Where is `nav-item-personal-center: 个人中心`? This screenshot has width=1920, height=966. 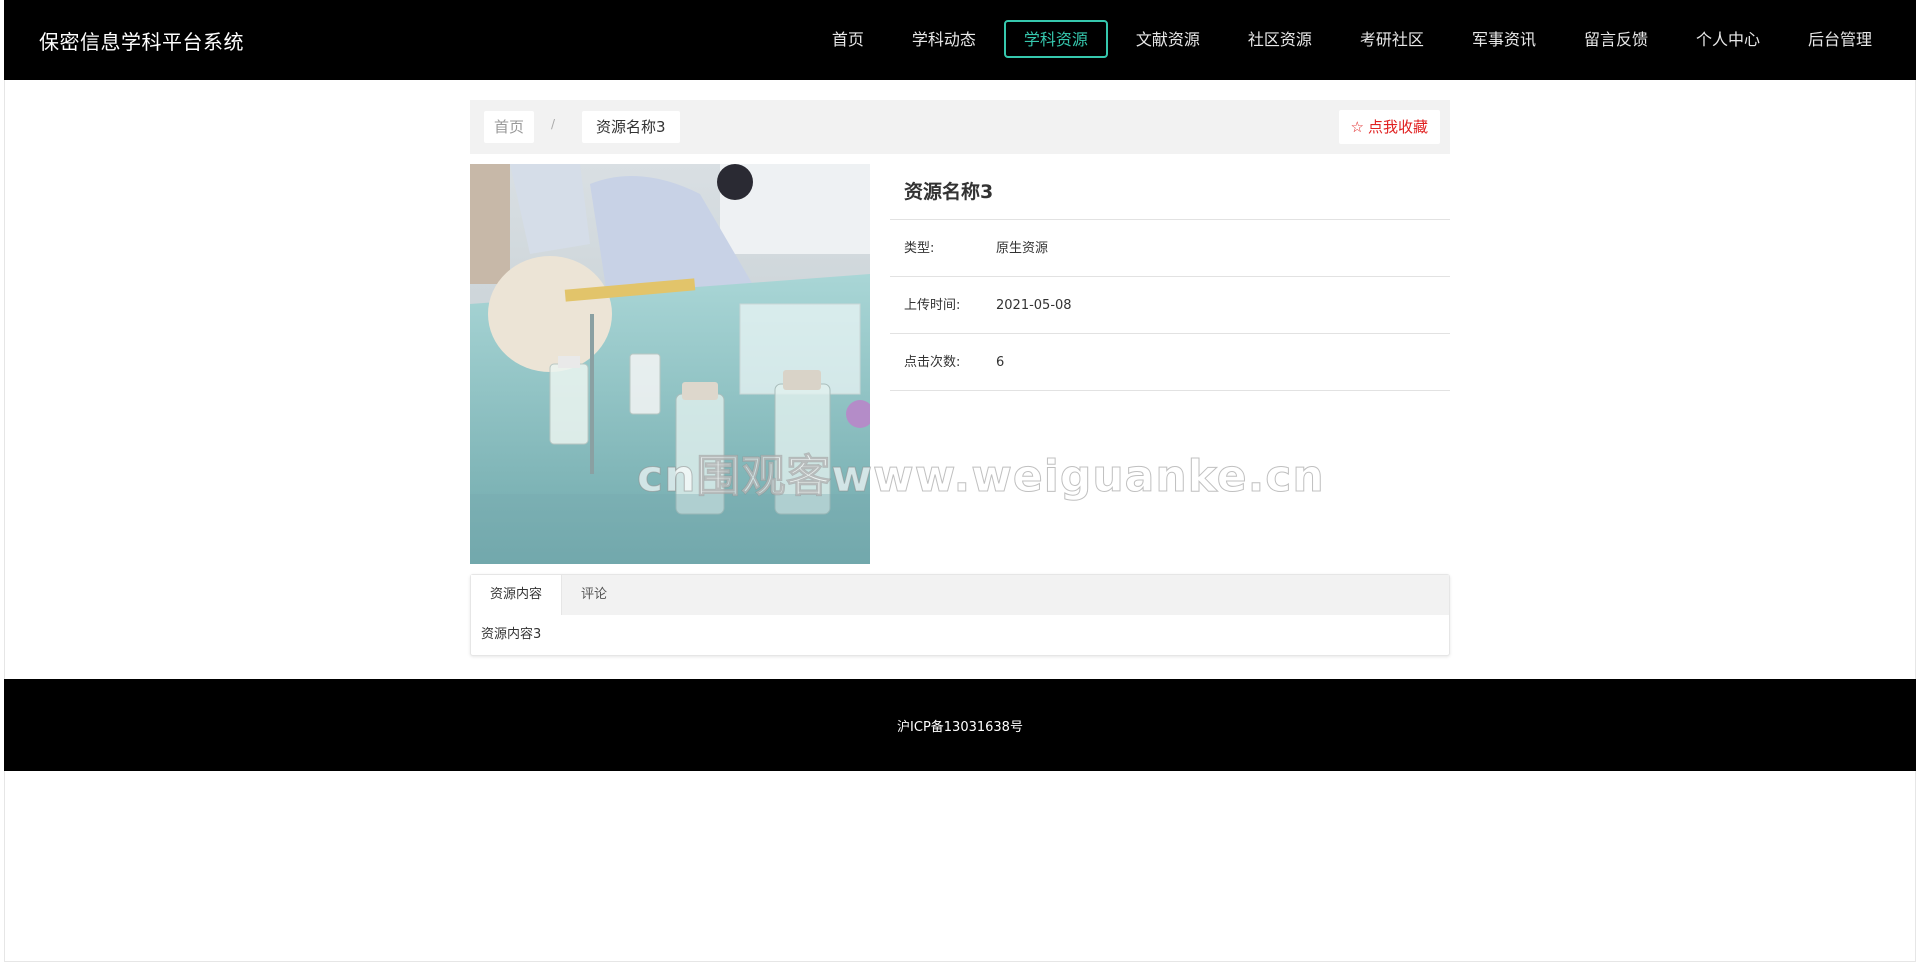 nav-item-personal-center: 个人中心 is located at coordinates (1728, 39).